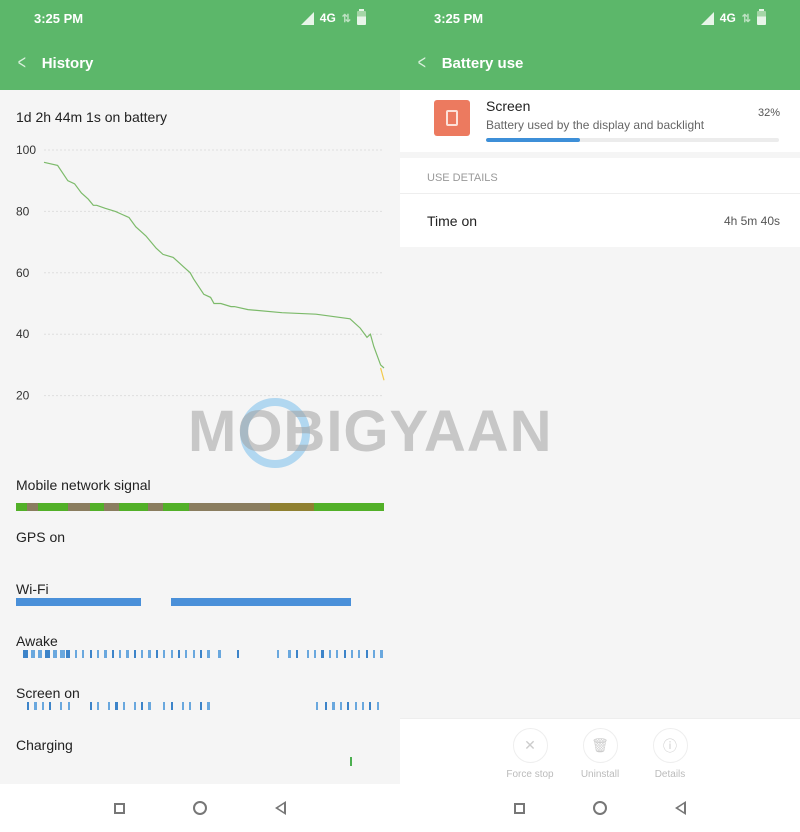  Describe the element at coordinates (91, 117) in the screenshot. I see `on-battery-duration: 1d 2h 44m 1s on battery` at that location.